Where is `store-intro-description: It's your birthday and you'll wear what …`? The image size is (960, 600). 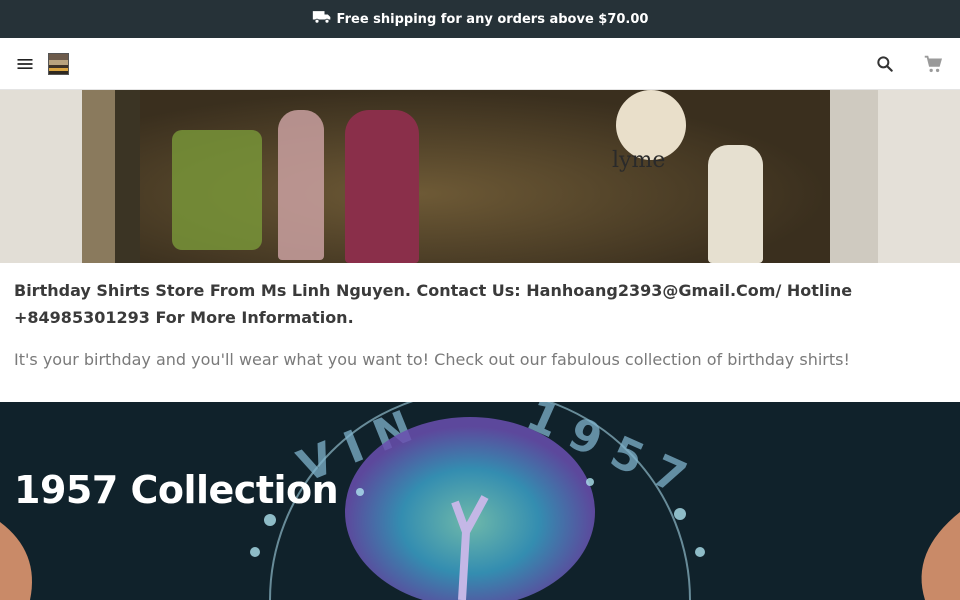
store-intro-description: It's your birthday and you'll wear what … is located at coordinates (432, 359).